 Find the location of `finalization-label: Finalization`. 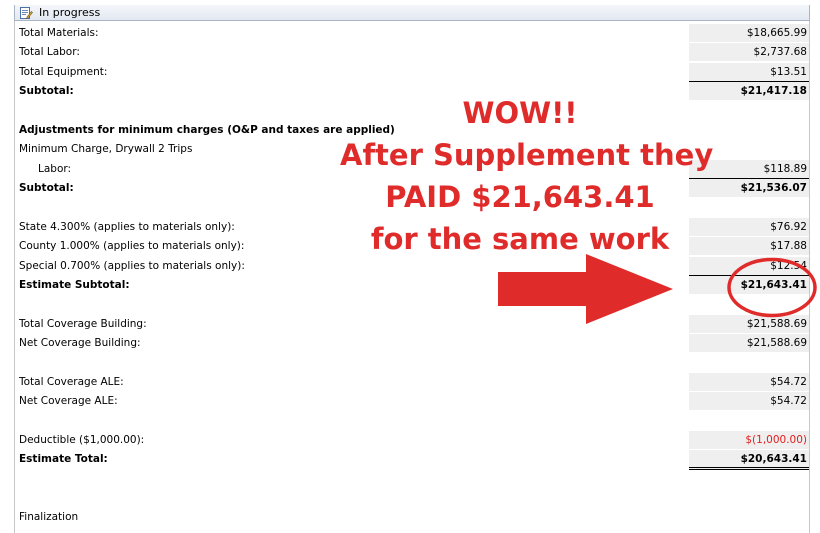

finalization-label: Finalization is located at coordinates (49, 517).